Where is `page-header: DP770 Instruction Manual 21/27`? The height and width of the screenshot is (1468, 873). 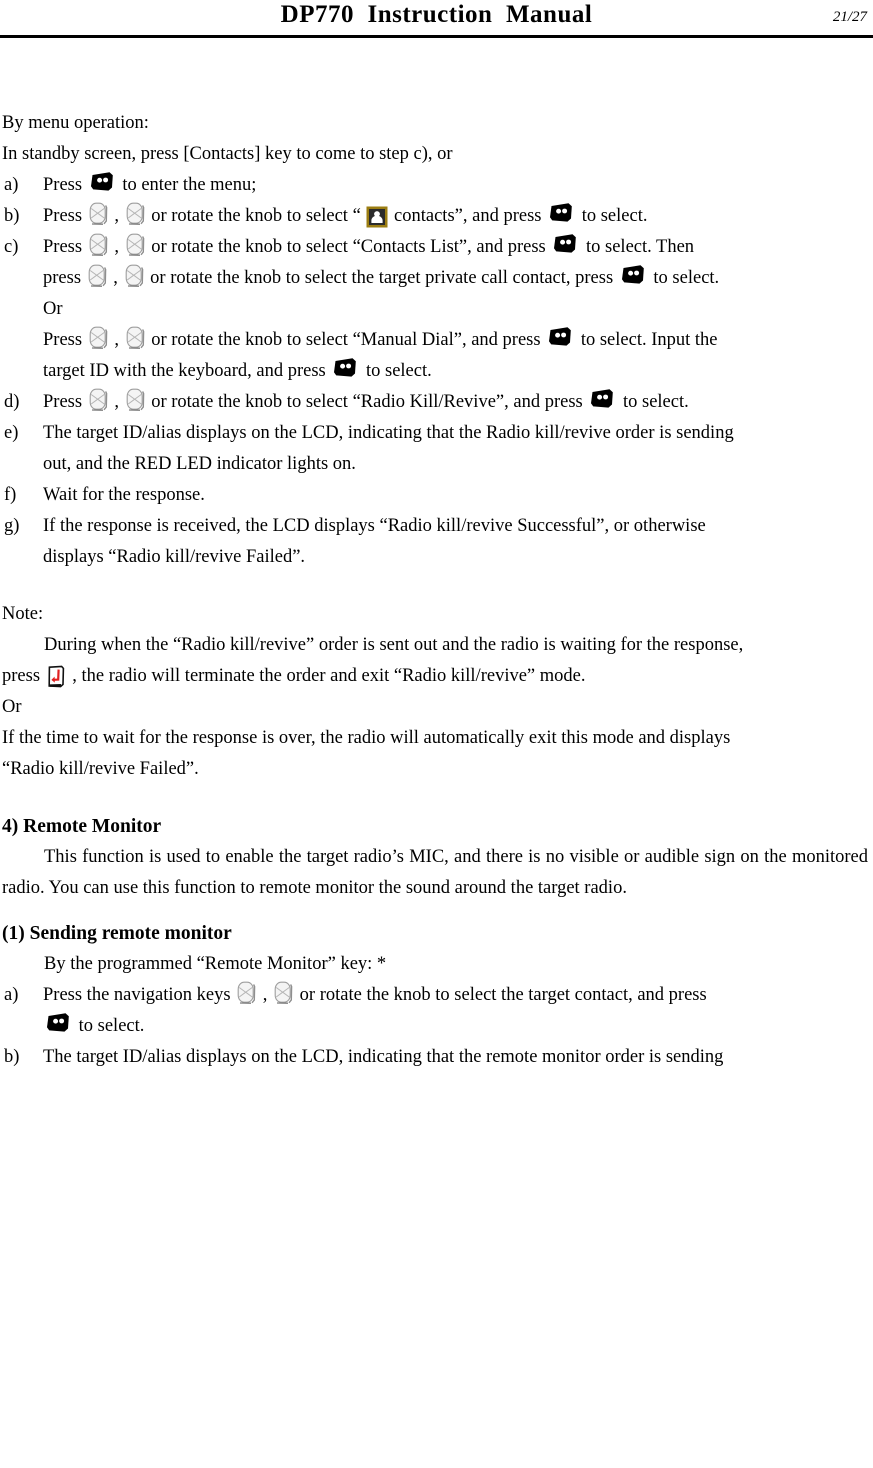
page-header: DP770 Instruction Manual 21/27 is located at coordinates (436, 19).